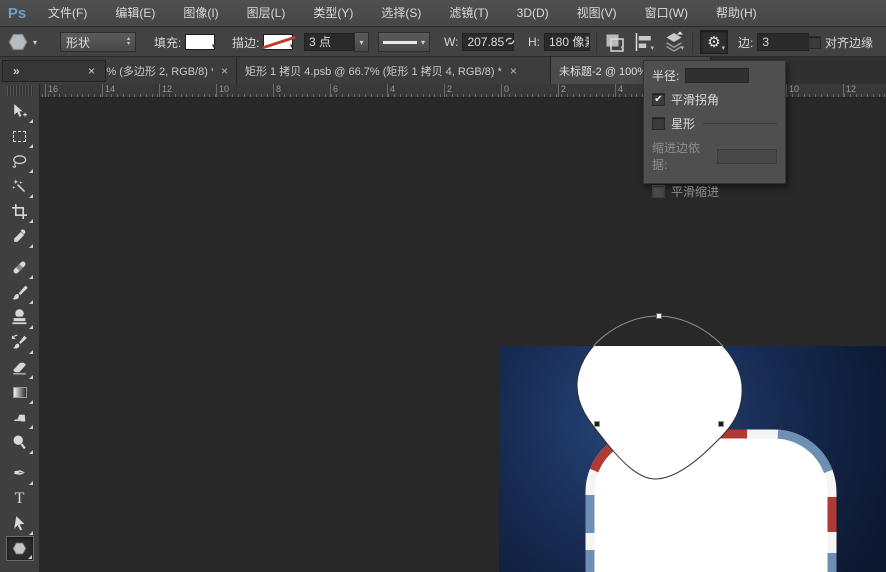  I want to click on align-edges-checkbox, so click(814, 42).